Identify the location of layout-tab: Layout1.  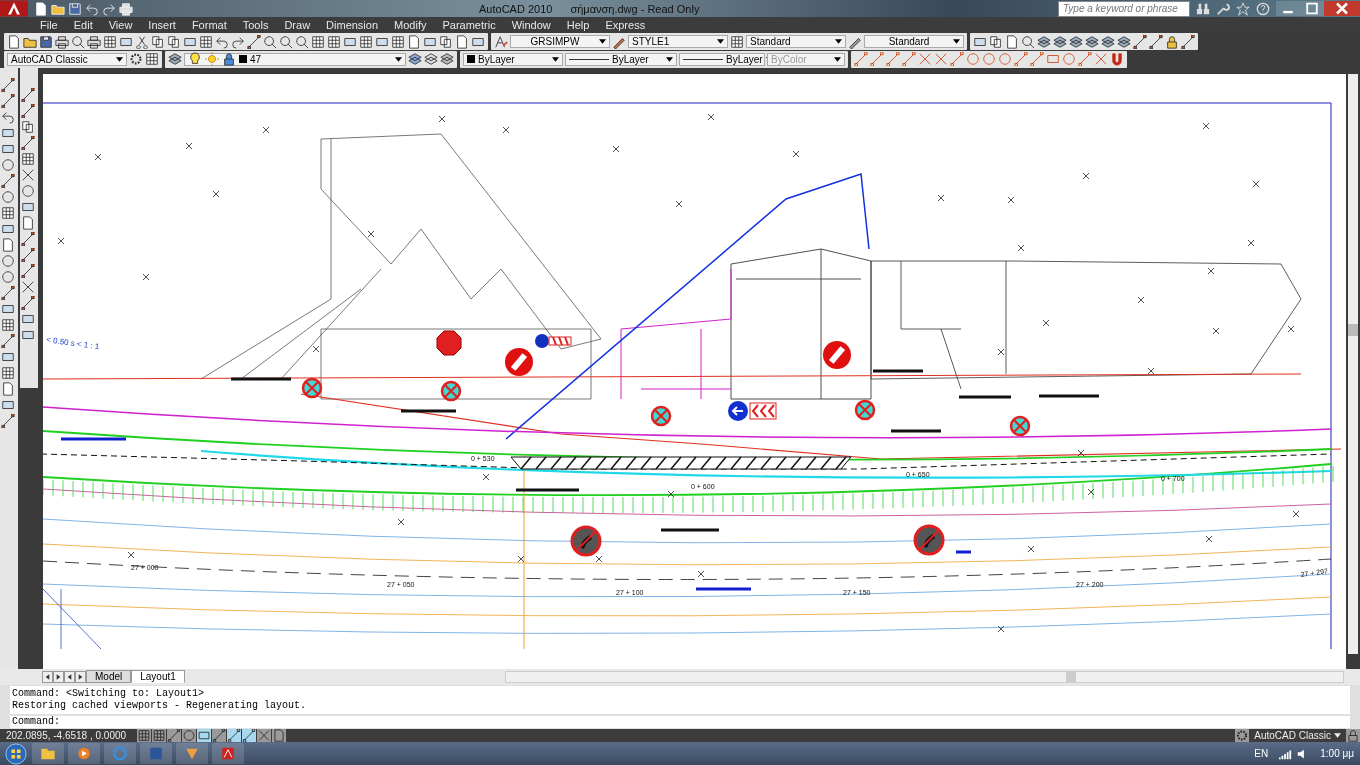
(158, 677).